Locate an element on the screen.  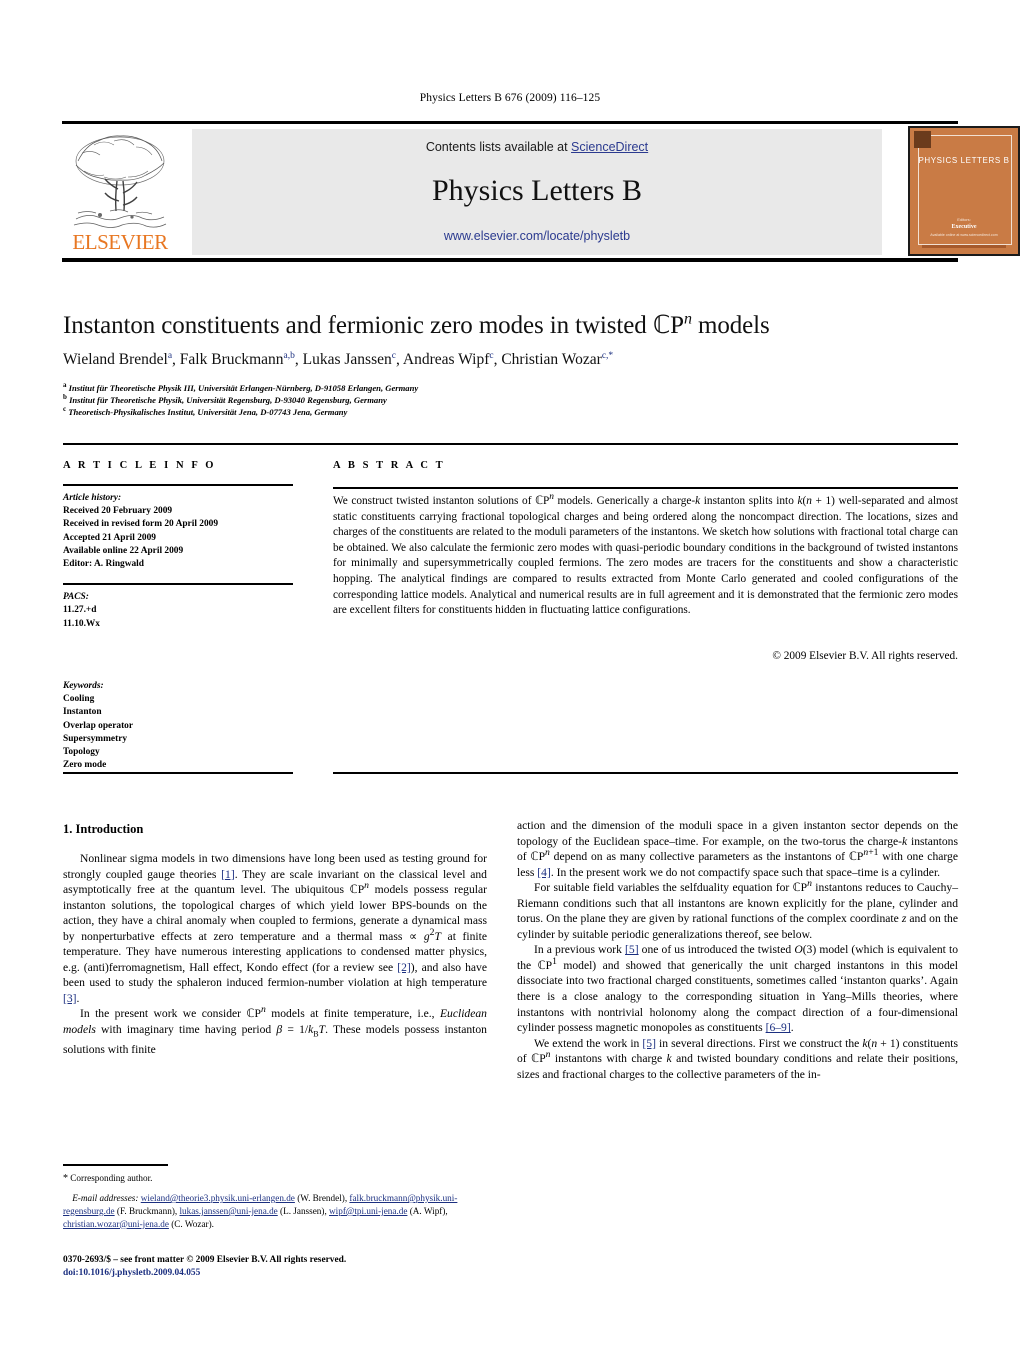
author-mark-4: c,* is located at coordinates (607, 355).